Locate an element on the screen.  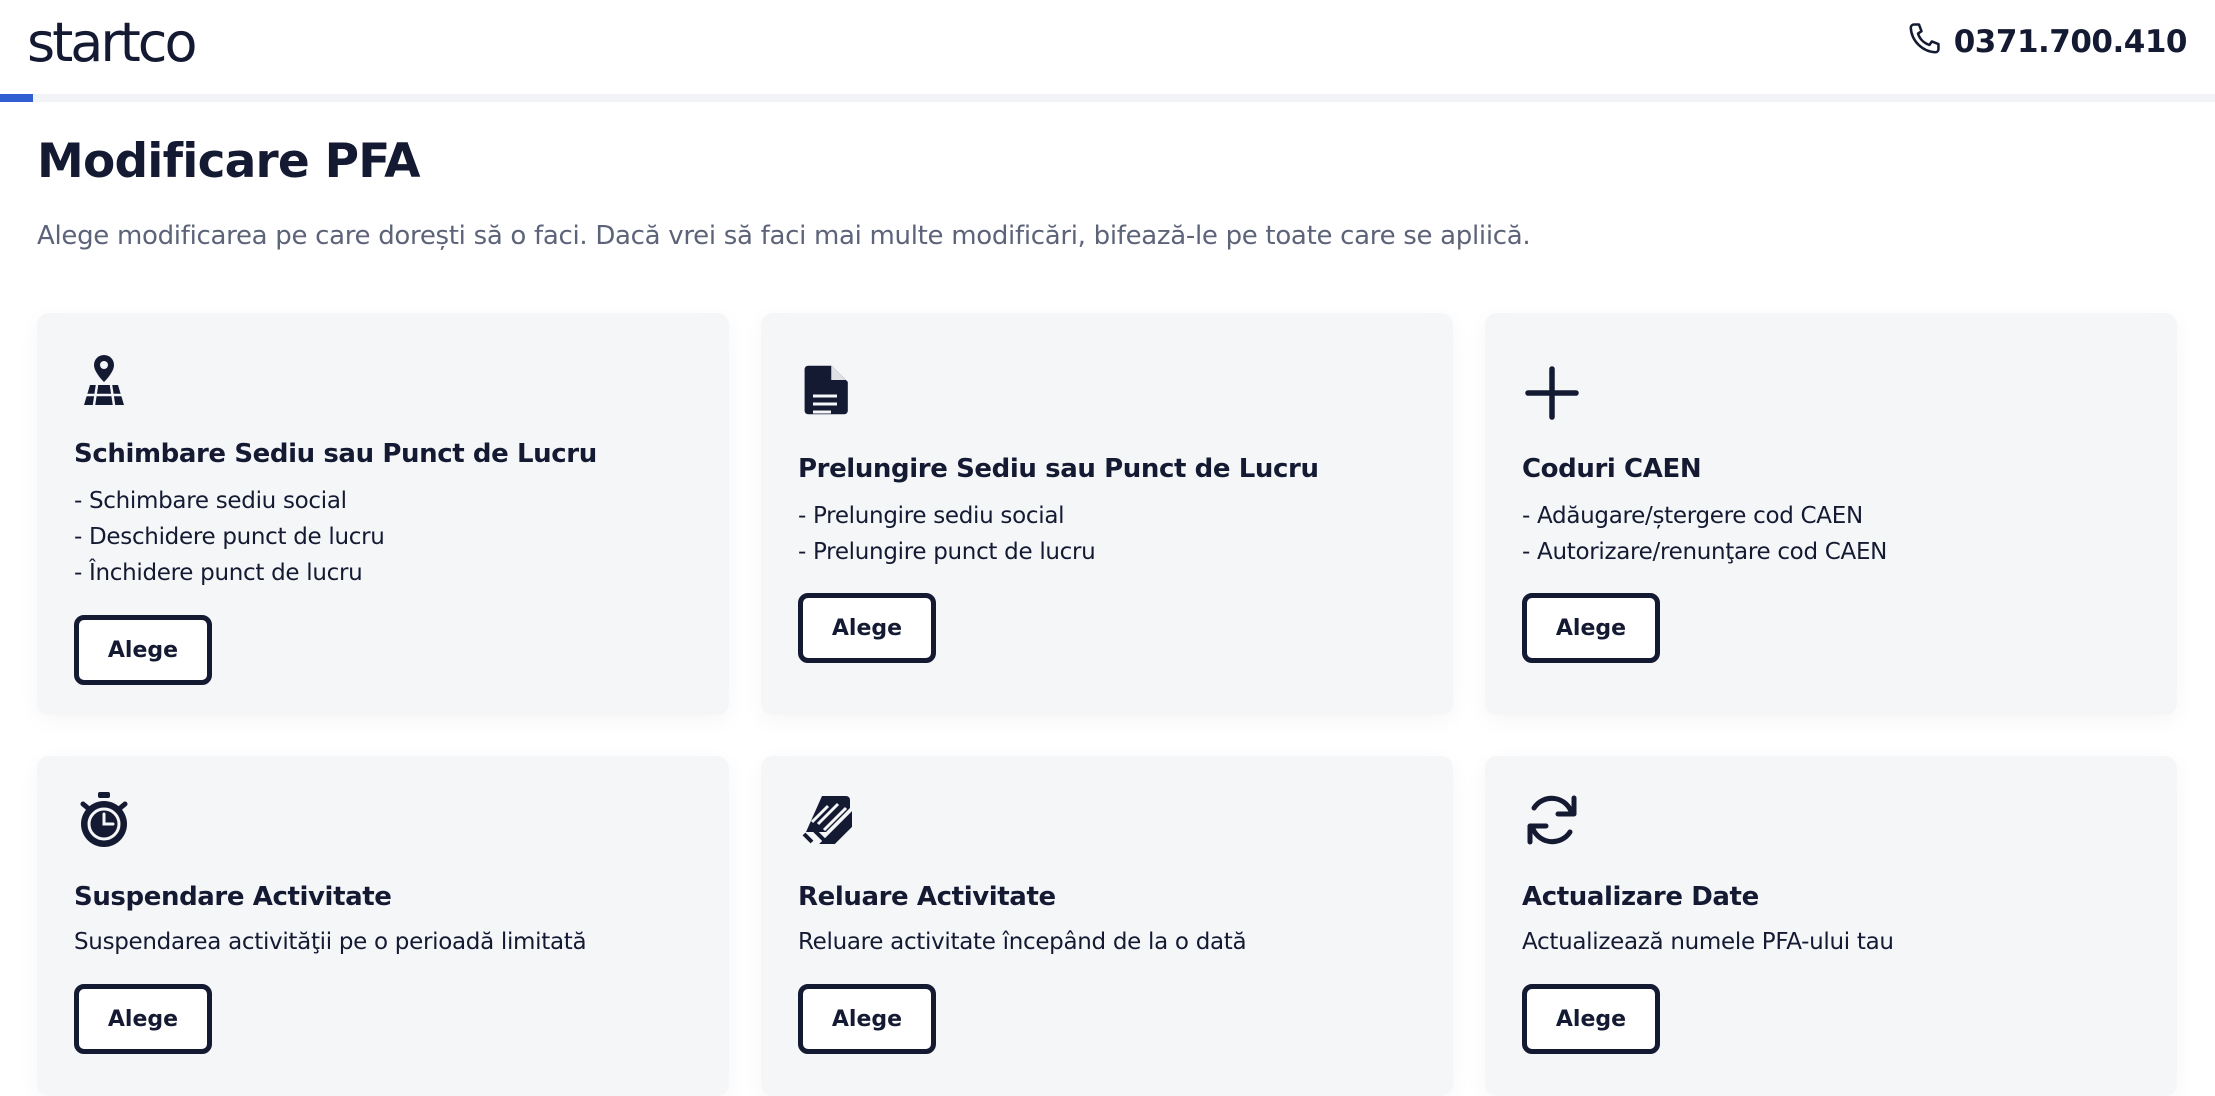
phone-contact: 0371.700.410 is located at coordinates (2047, 42).